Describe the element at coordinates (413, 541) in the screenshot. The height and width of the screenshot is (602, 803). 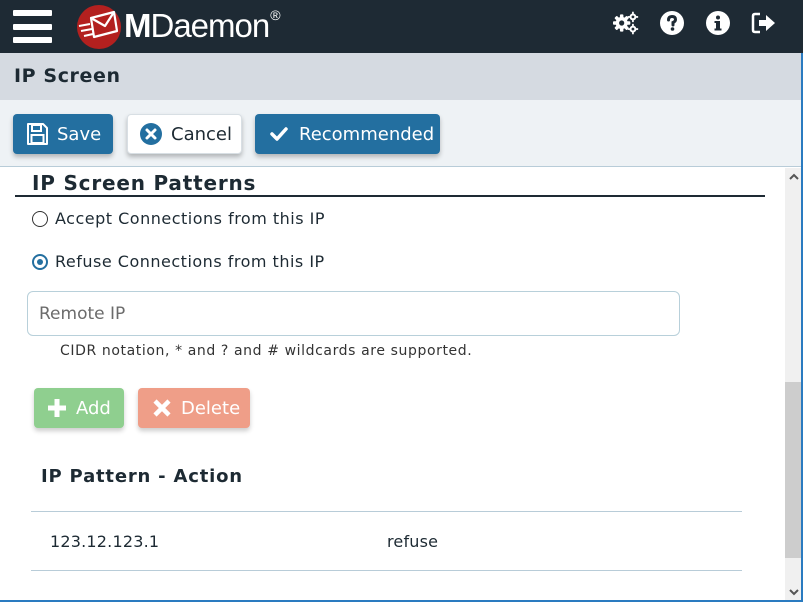
I see `action-cell: refuse` at that location.